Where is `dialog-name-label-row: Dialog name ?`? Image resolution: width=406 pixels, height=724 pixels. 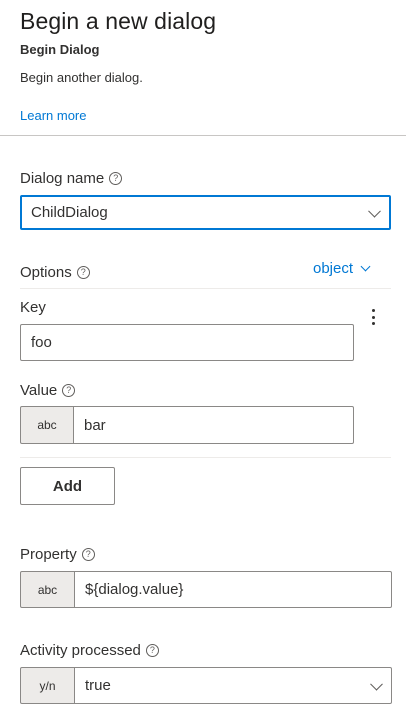
dialog-name-label-row: Dialog name ? is located at coordinates (71, 178).